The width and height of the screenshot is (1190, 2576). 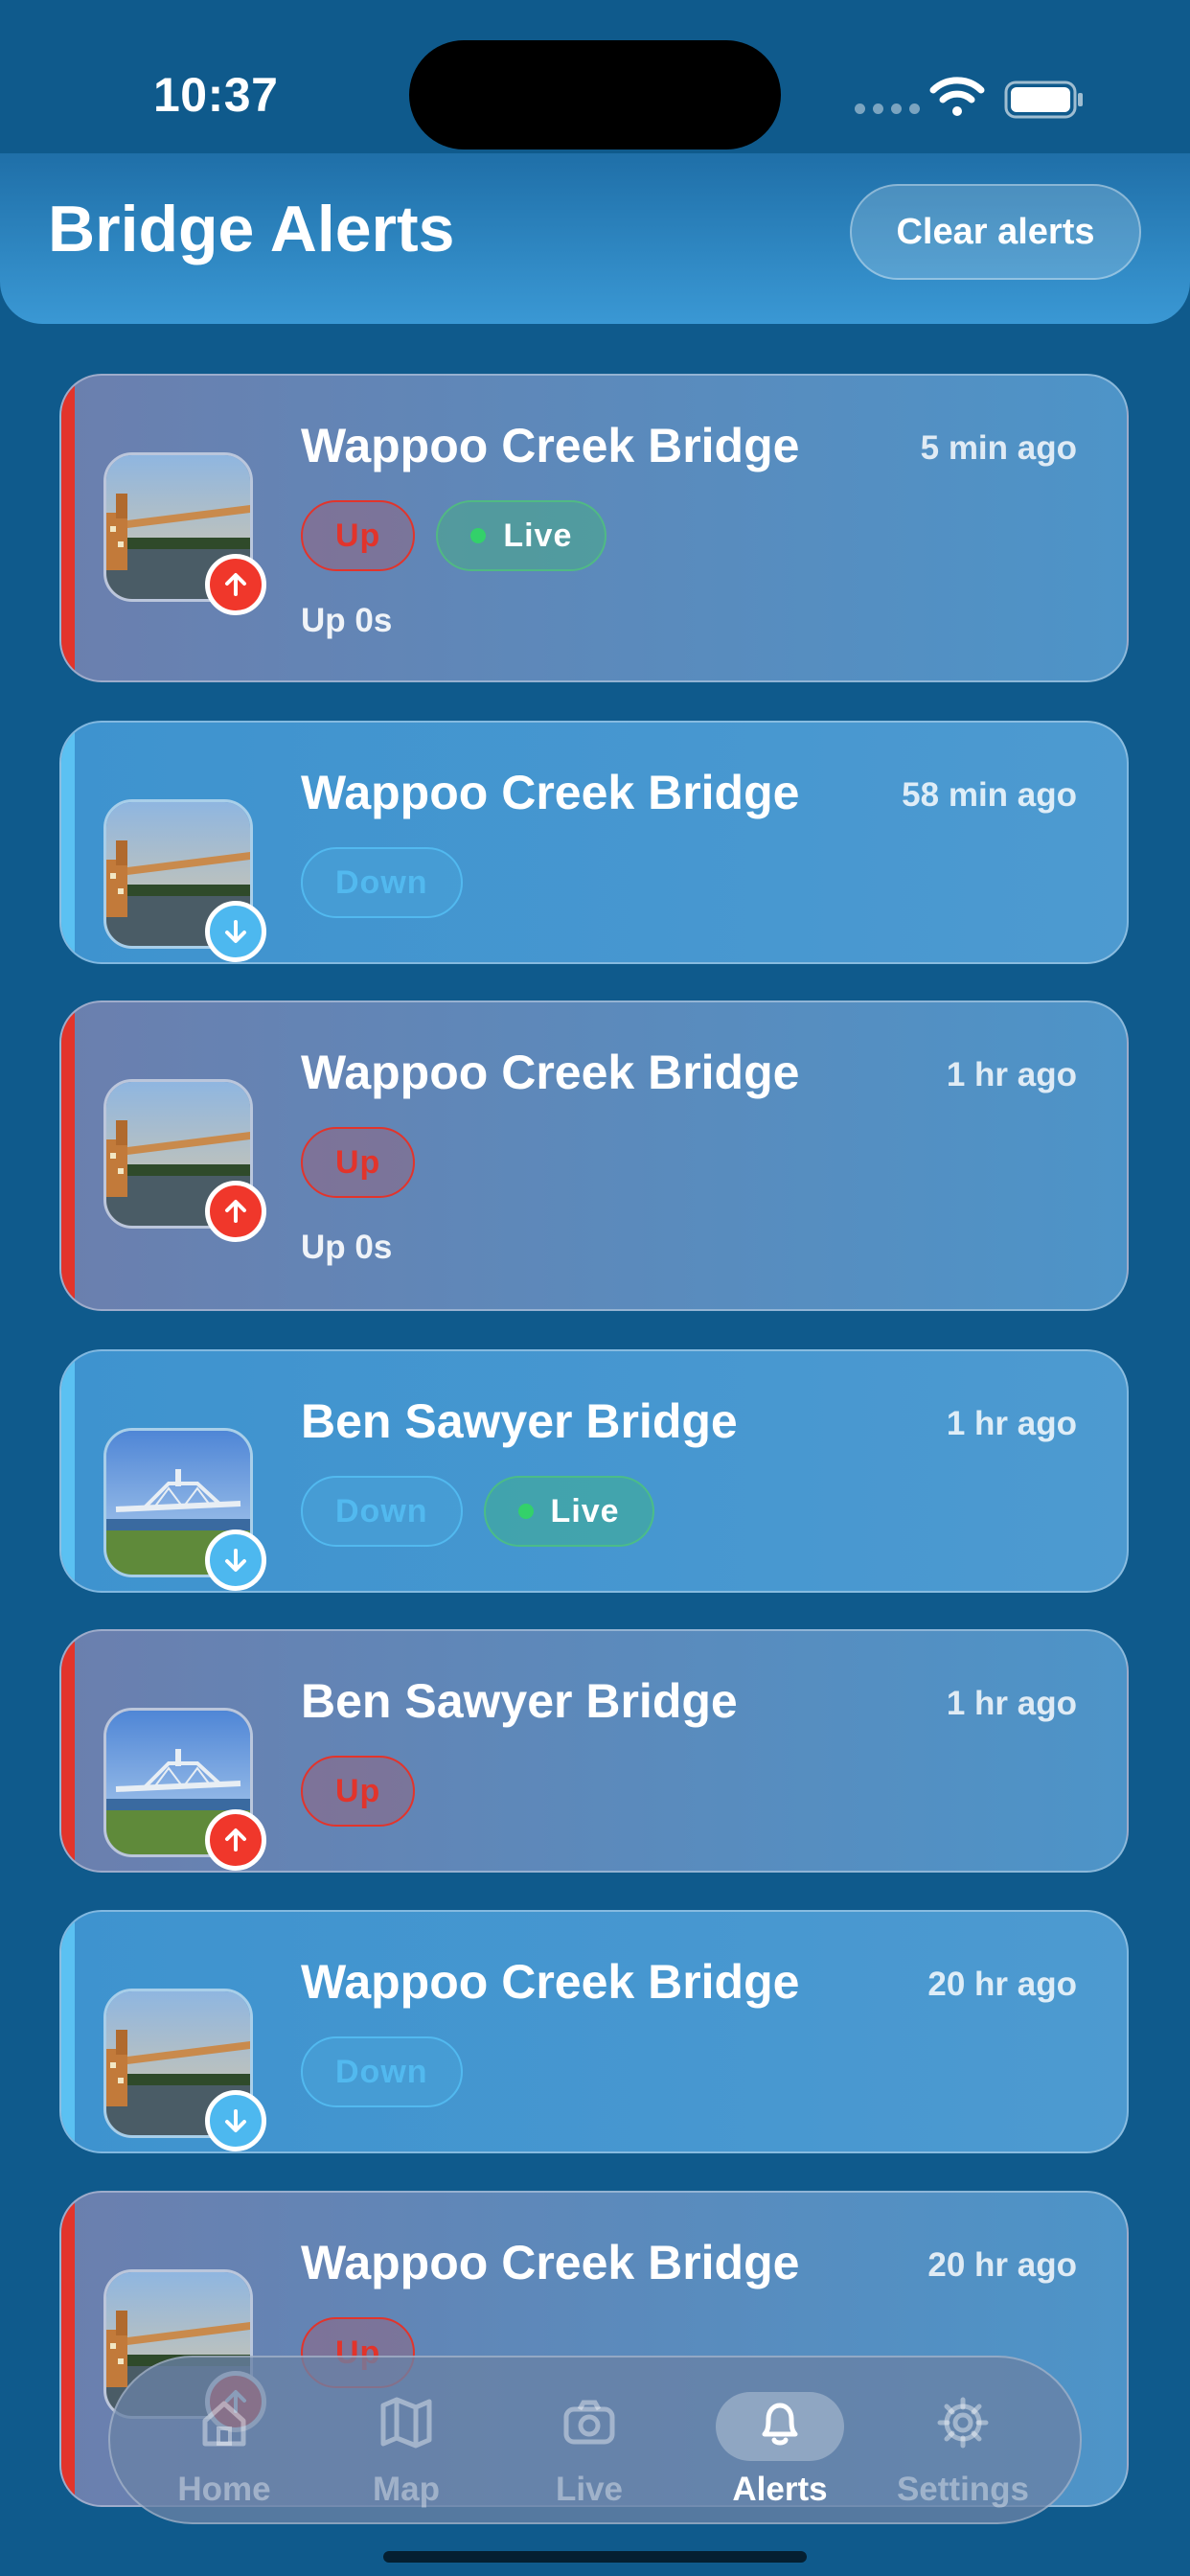 I want to click on alert-card: Ben Sawyer Bridge 1 hr ago Up, so click(x=594, y=1751).